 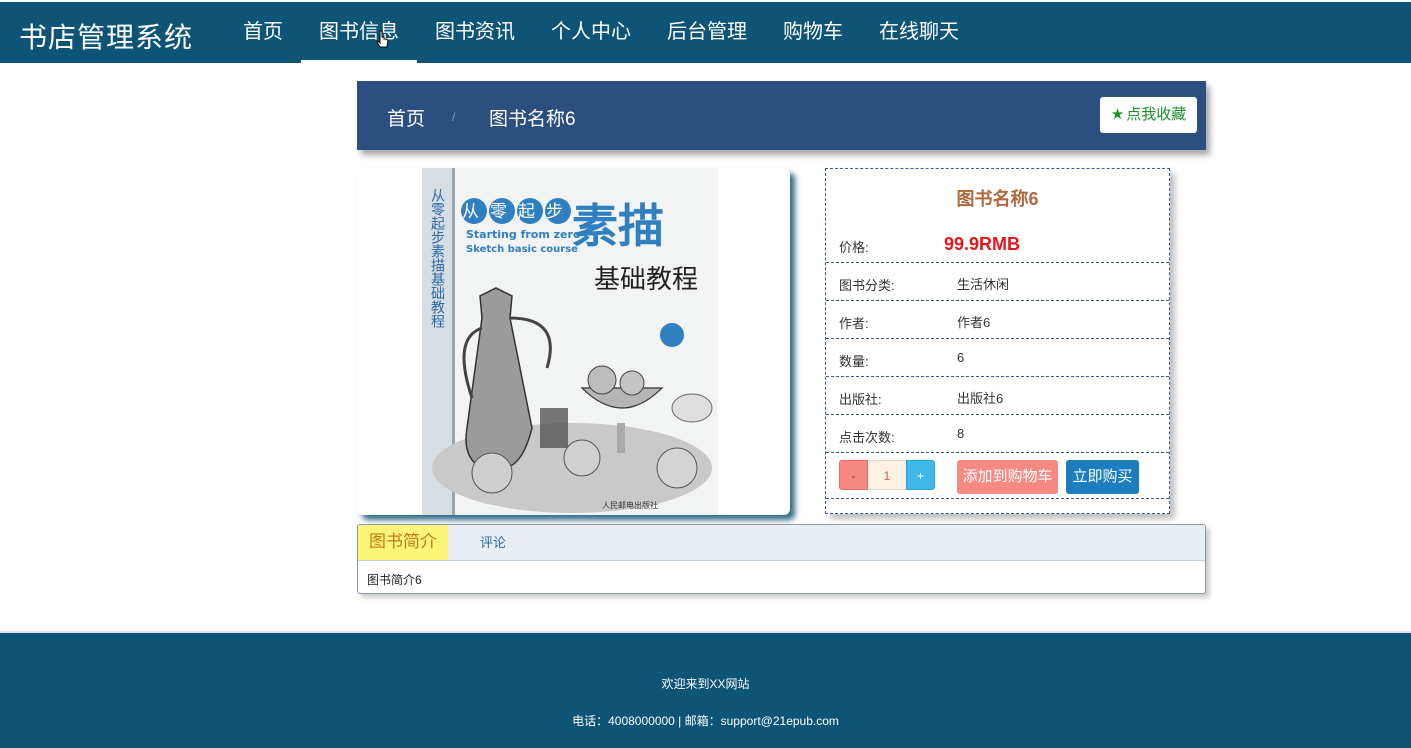 What do you see at coordinates (997, 434) in the screenshot?
I see `clicks-row: 点击次数: 8` at bounding box center [997, 434].